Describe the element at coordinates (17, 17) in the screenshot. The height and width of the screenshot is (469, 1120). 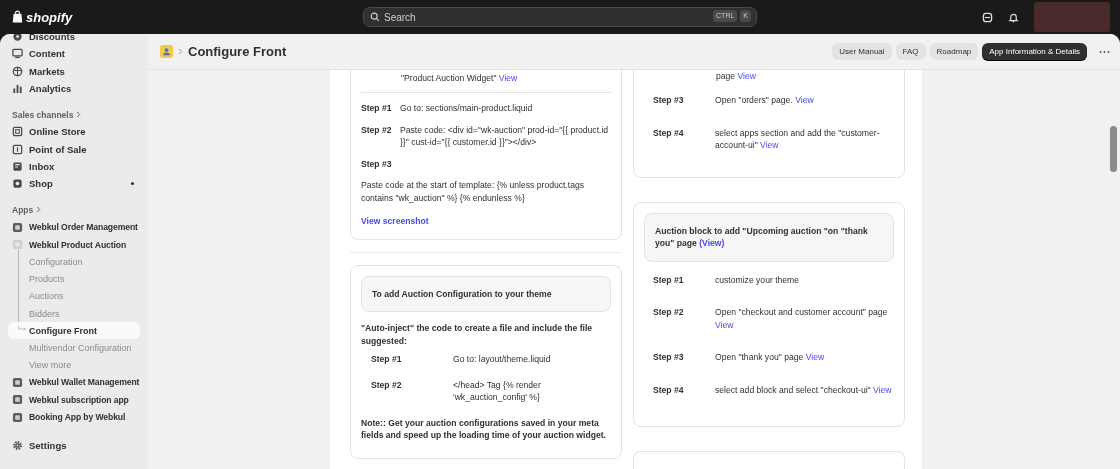
I see `shopping-bag-logo-icon` at that location.